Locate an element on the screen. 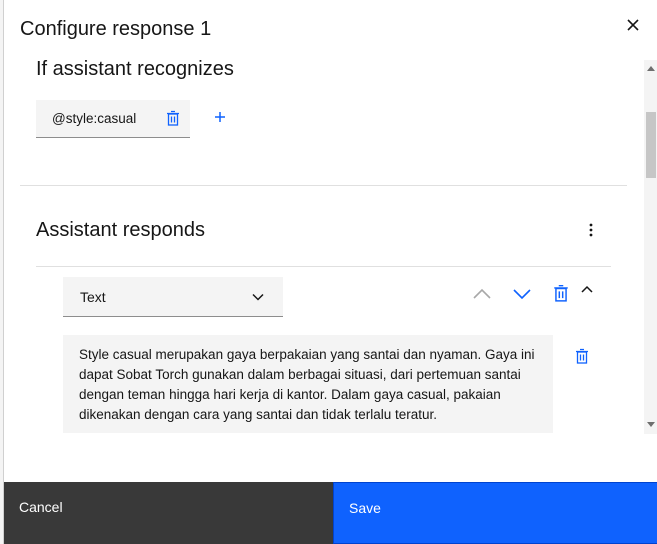  modal-title: Configure response 1 is located at coordinates (116, 29).